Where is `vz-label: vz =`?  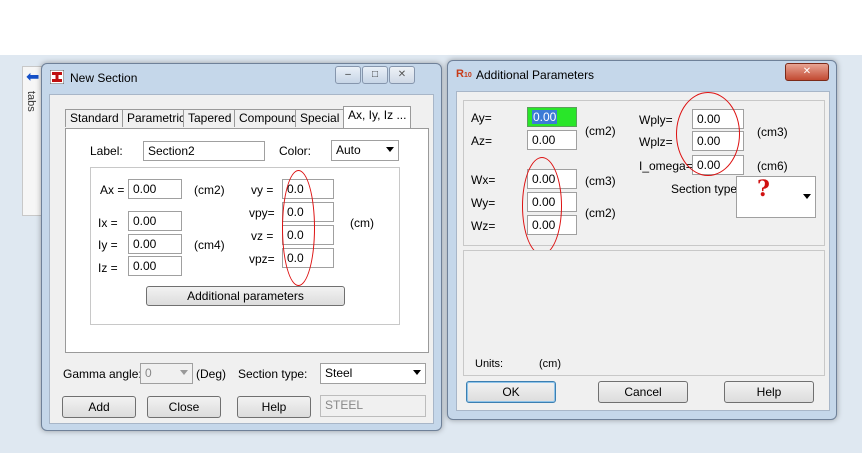
vz-label: vz = is located at coordinates (262, 236).